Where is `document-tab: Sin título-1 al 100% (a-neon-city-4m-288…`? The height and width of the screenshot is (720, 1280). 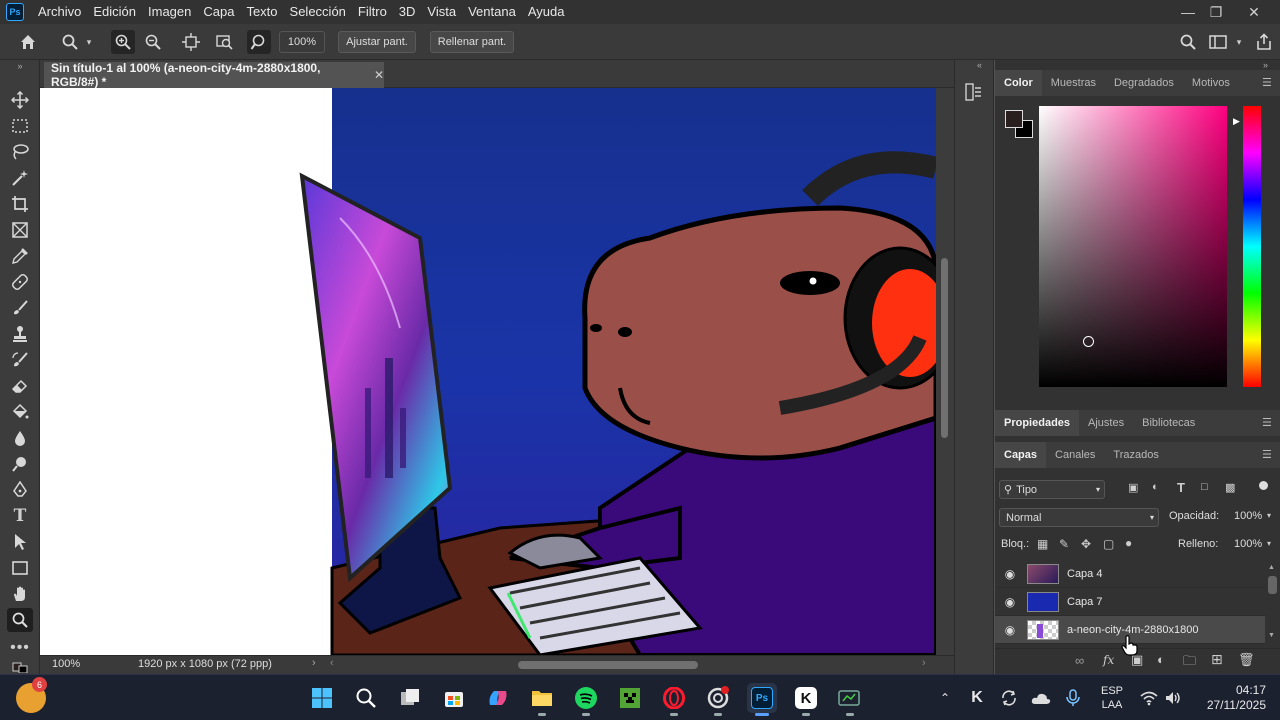
document-tab: Sin título-1 al 100% (a-neon-city-4m-288… is located at coordinates (214, 75).